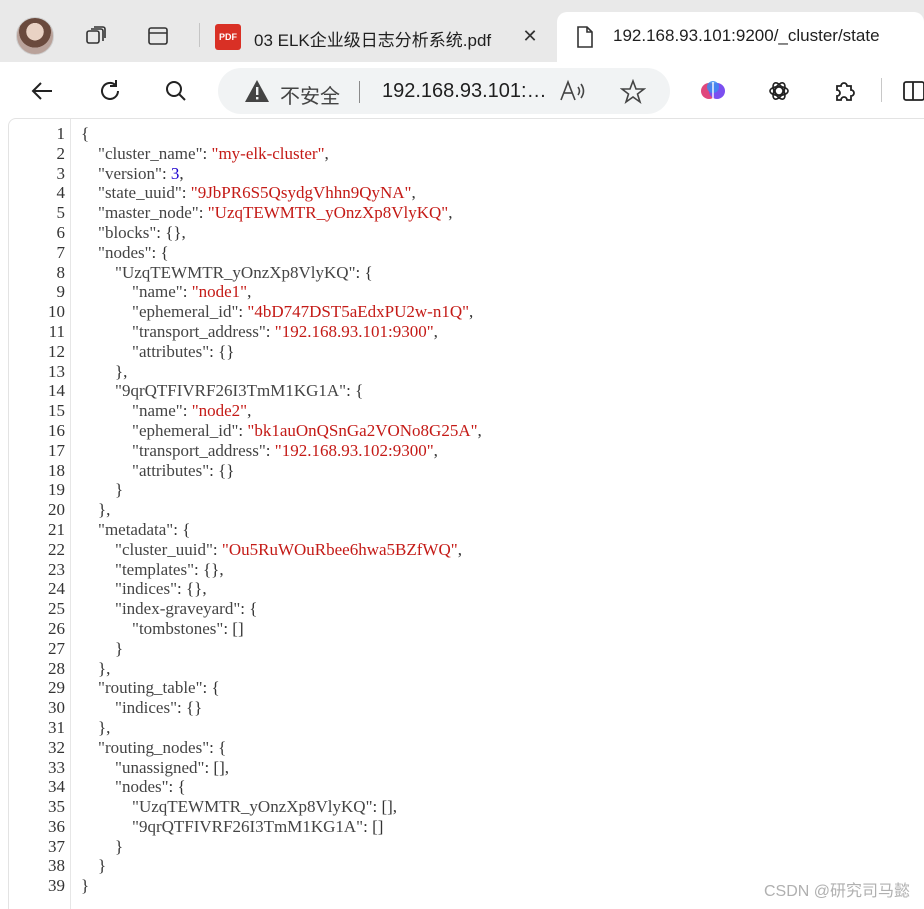 This screenshot has width=924, height=909. I want to click on code-text: "cluster_name": "my-elk-cluster",, so click(213, 153).